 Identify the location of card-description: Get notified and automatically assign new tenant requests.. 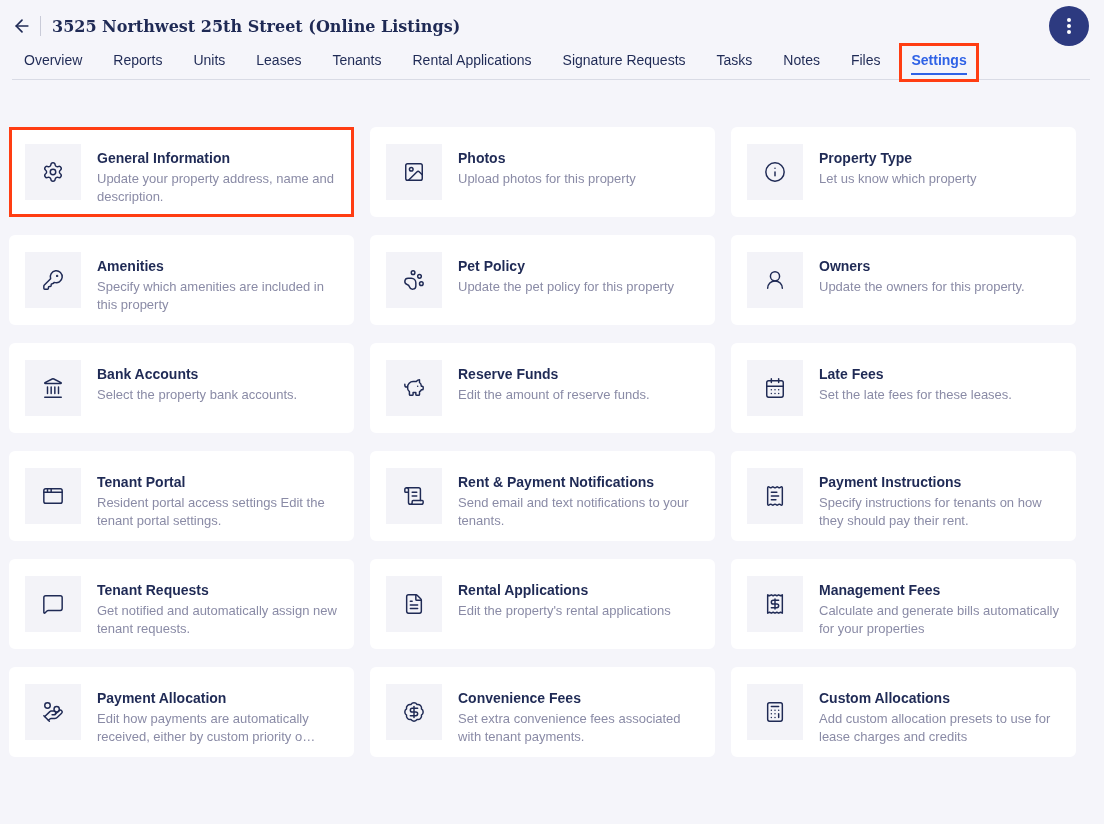
(217, 620).